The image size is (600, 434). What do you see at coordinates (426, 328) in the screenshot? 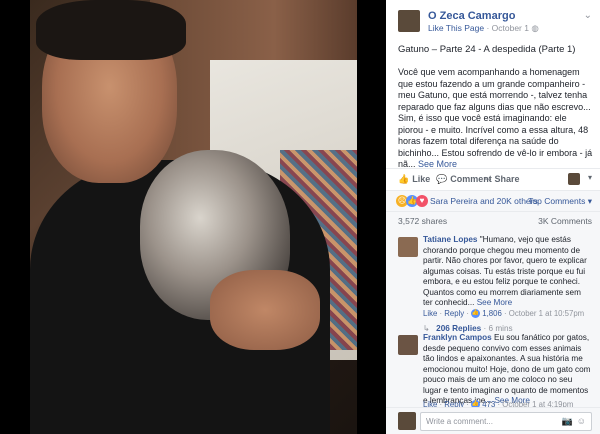
I see `reply-arrow-icon: ↳` at bounding box center [426, 328].